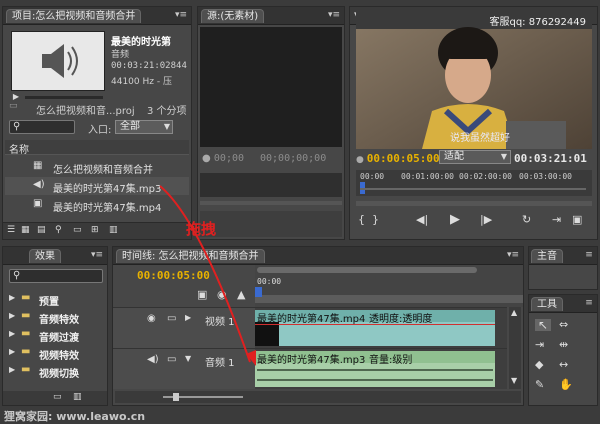 The image size is (600, 424). I want to click on project-toolbar: ☰ ▦ ▤ ⚲ ▭ ⊞ ▥, so click(97, 230).